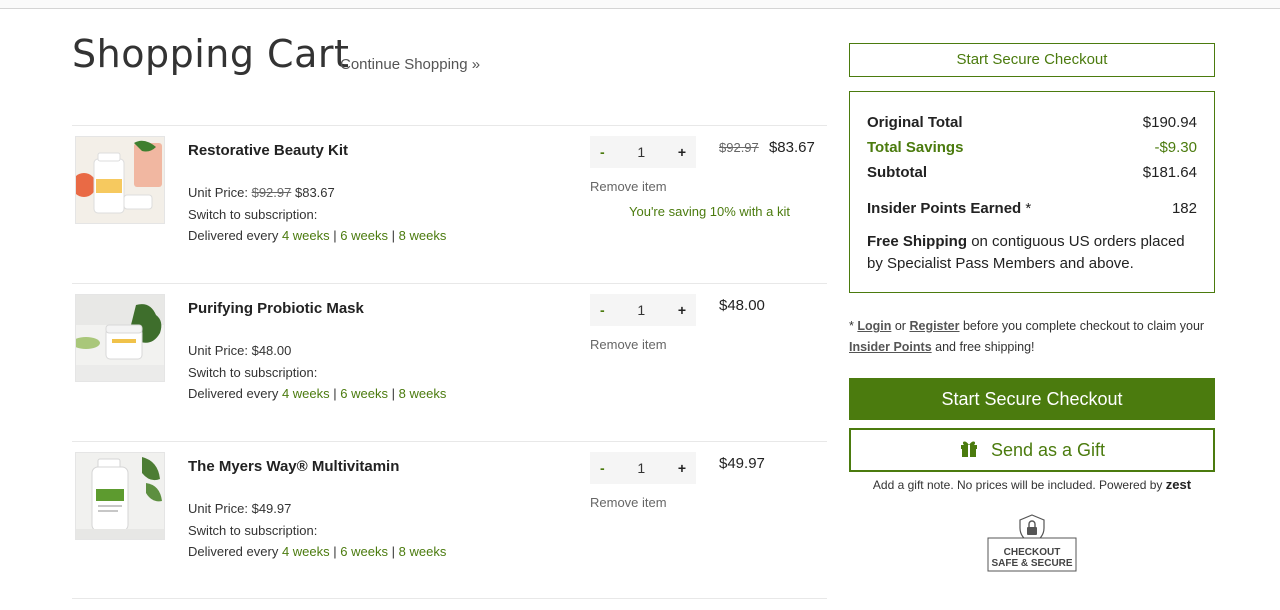 Image resolution: width=1280 pixels, height=610 pixels. What do you see at coordinates (1032, 552) in the screenshot?
I see `badge-line1: CHECKOUT` at bounding box center [1032, 552].